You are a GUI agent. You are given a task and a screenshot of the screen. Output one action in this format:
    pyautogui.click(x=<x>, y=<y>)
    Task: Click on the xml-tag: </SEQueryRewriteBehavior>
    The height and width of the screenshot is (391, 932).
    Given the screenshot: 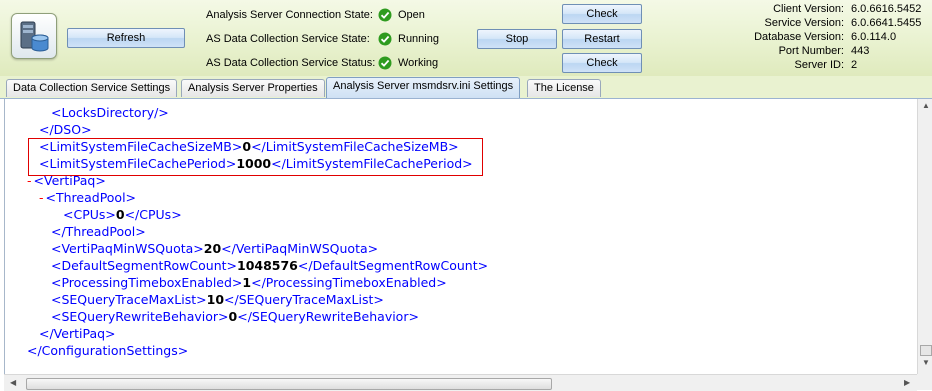 What is the action you would take?
    pyautogui.click(x=328, y=316)
    